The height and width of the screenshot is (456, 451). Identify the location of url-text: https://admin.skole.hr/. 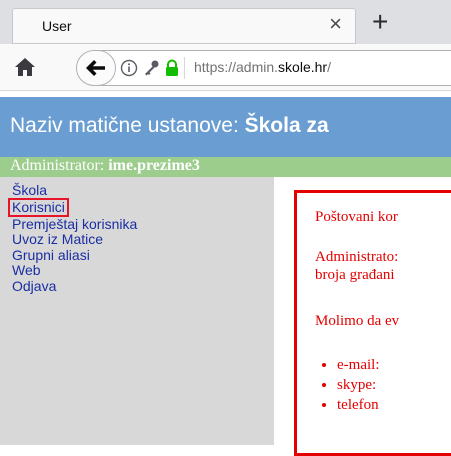
(262, 67).